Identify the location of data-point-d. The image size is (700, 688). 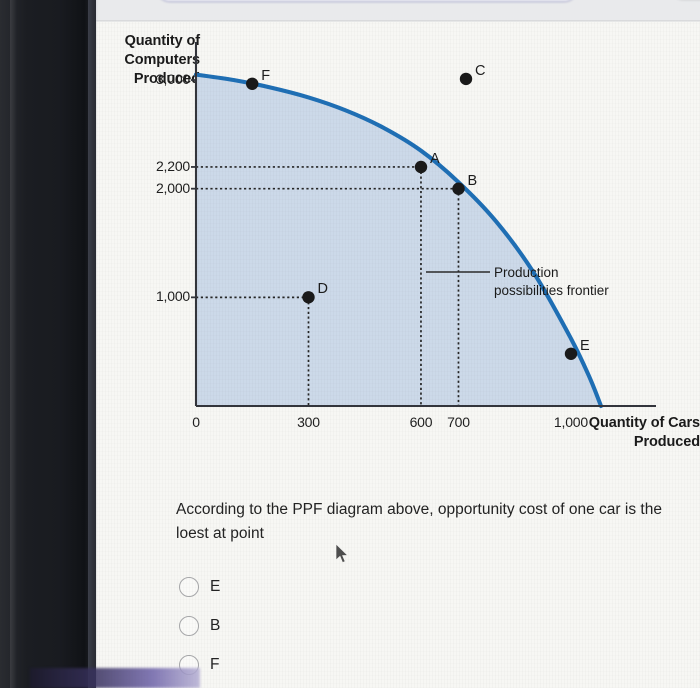
(308, 297).